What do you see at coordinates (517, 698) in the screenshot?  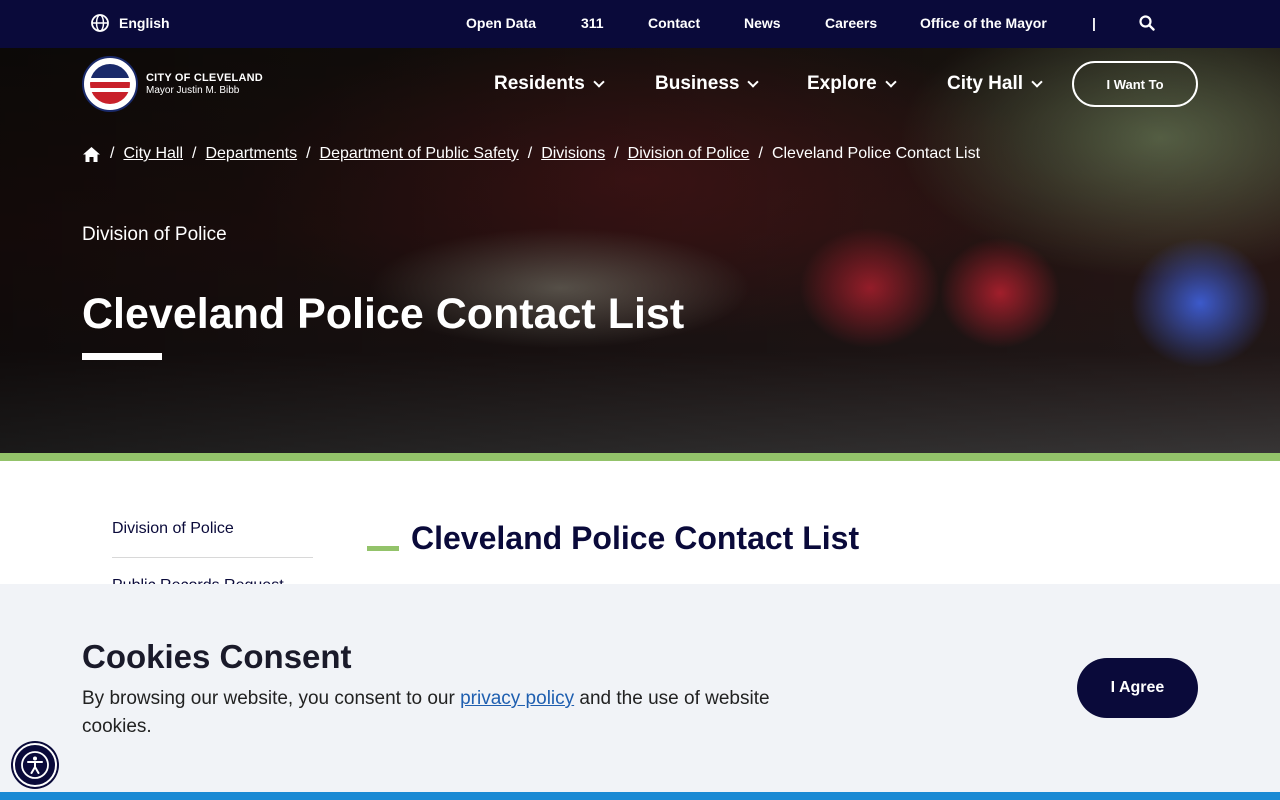 I see `privacy-policy-link: privacy policy` at bounding box center [517, 698].